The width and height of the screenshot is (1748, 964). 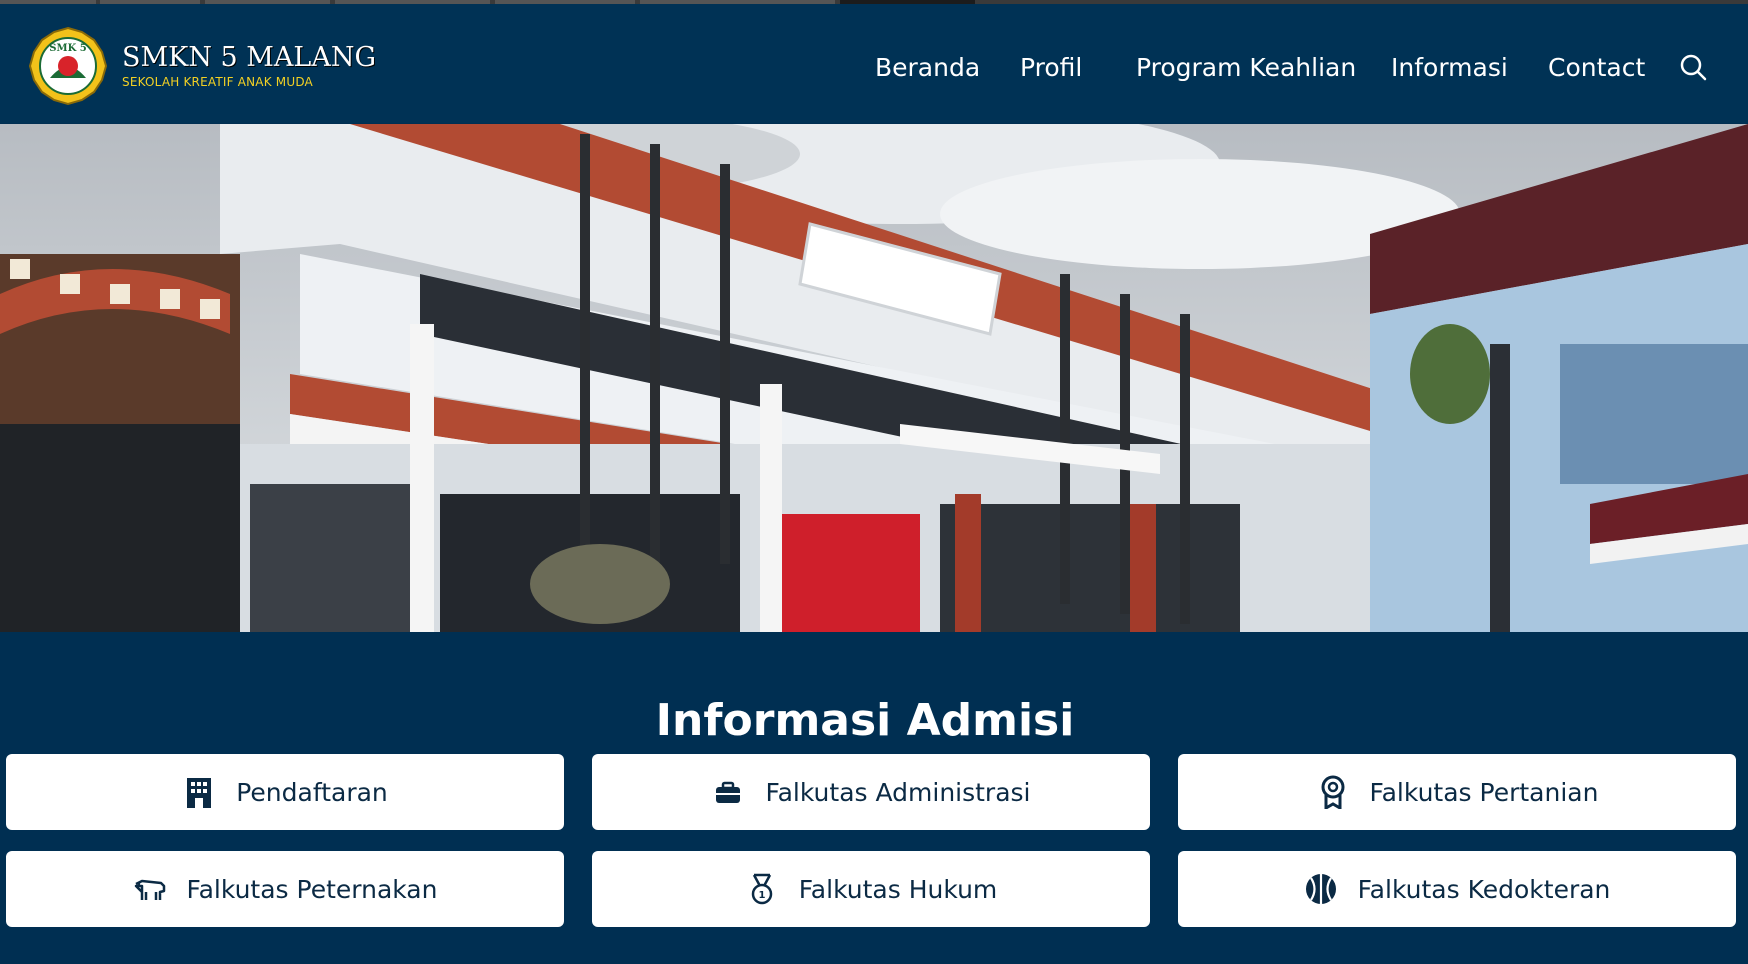 I want to click on nav-beranda: Beranda, so click(x=927, y=68).